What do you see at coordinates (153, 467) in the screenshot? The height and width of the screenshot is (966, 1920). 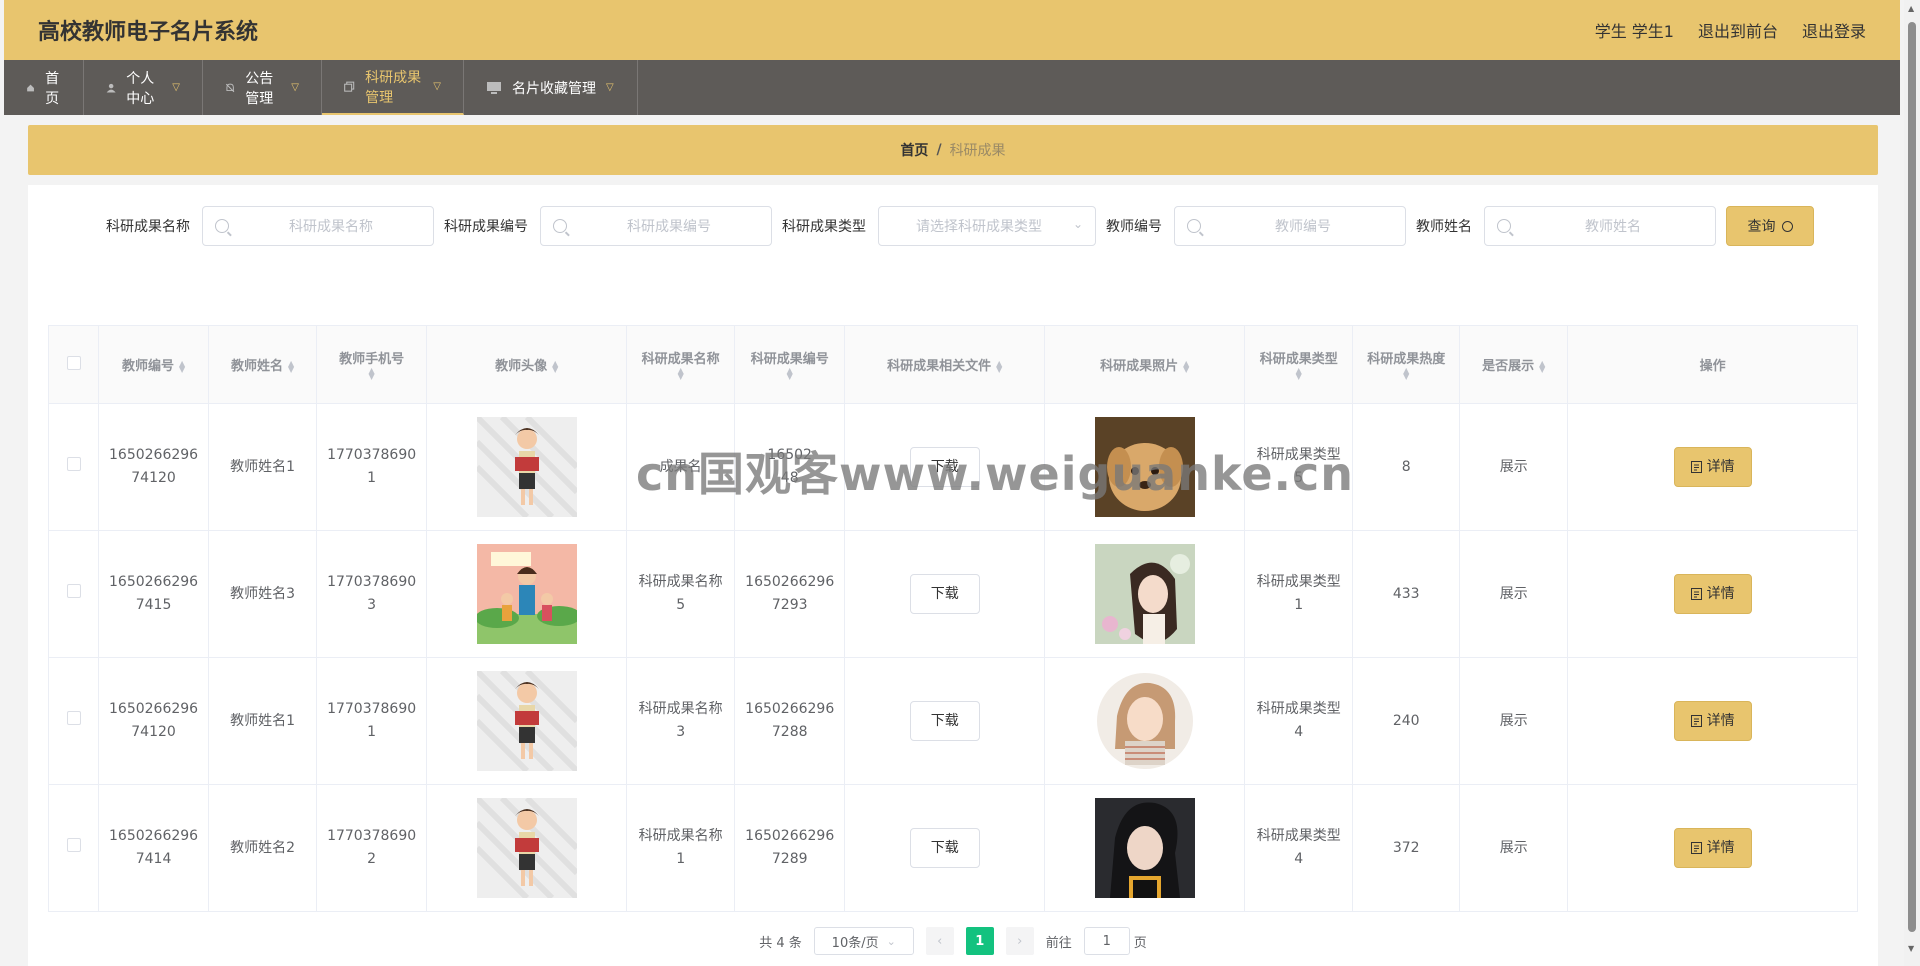 I see `cell-teacher-no: 1650266296 74120` at bounding box center [153, 467].